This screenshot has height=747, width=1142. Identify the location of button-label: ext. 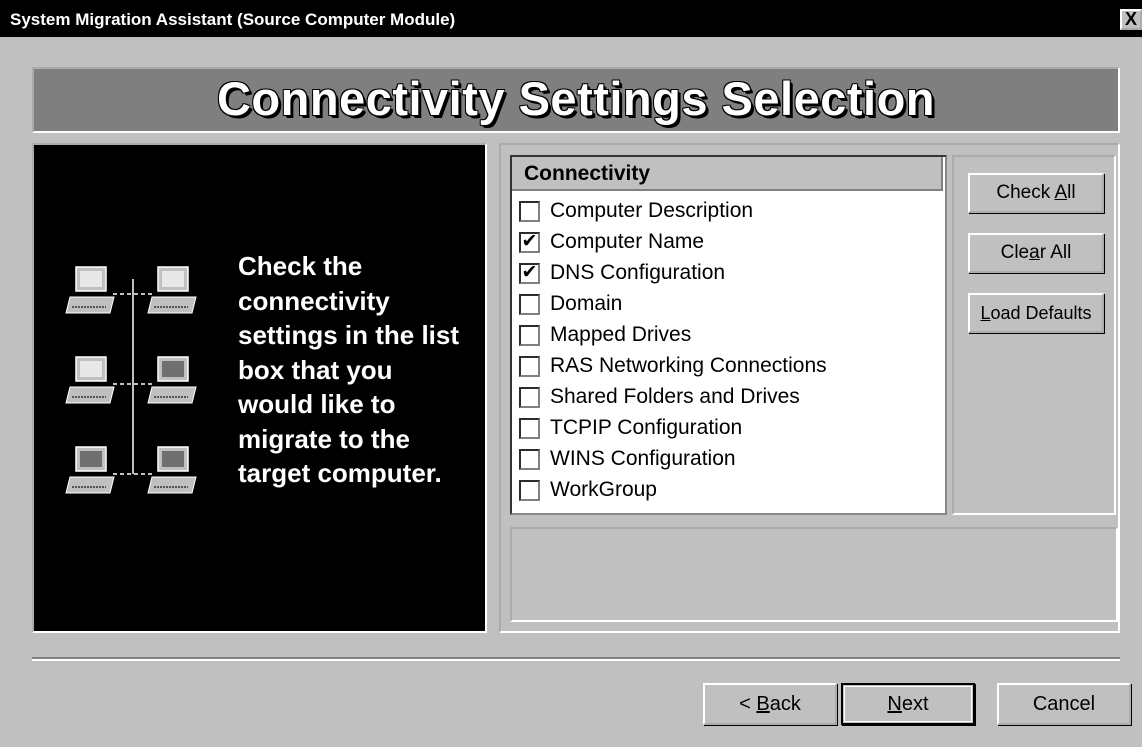
(915, 704).